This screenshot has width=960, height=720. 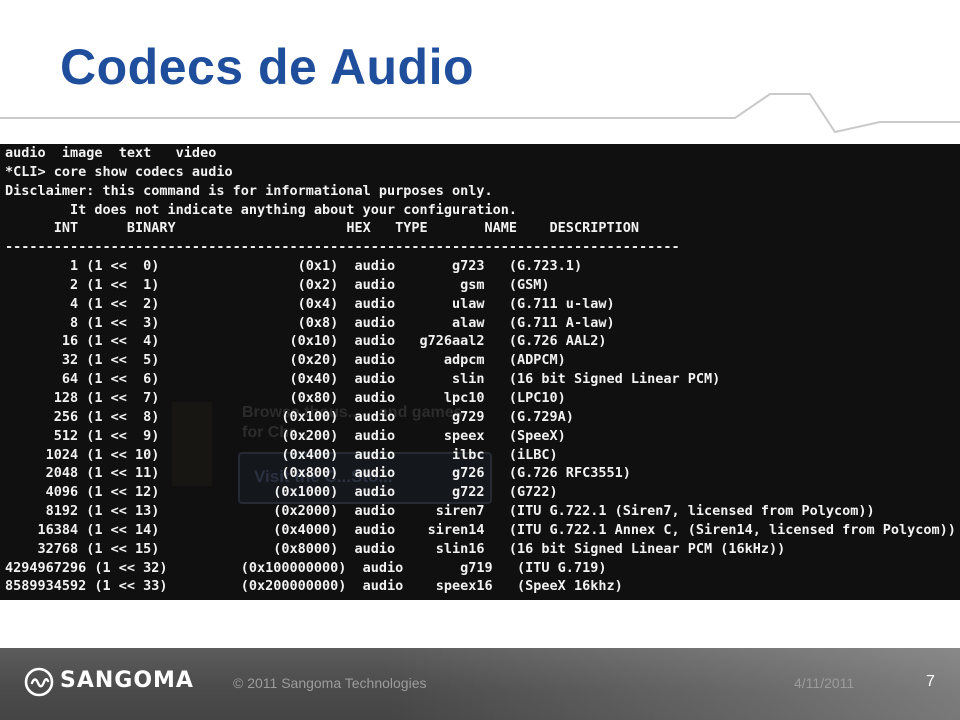 What do you see at coordinates (480, 113) in the screenshot?
I see `header-divider-line` at bounding box center [480, 113].